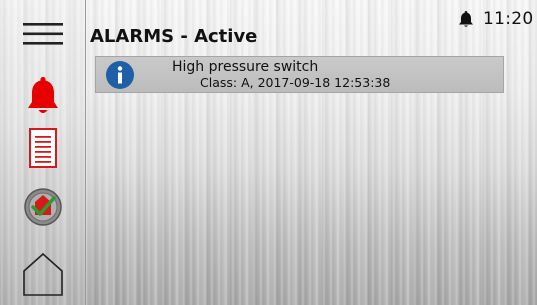 This screenshot has height=305, width=537. Describe the element at coordinates (120, 75) in the screenshot. I see `info-icon` at that location.